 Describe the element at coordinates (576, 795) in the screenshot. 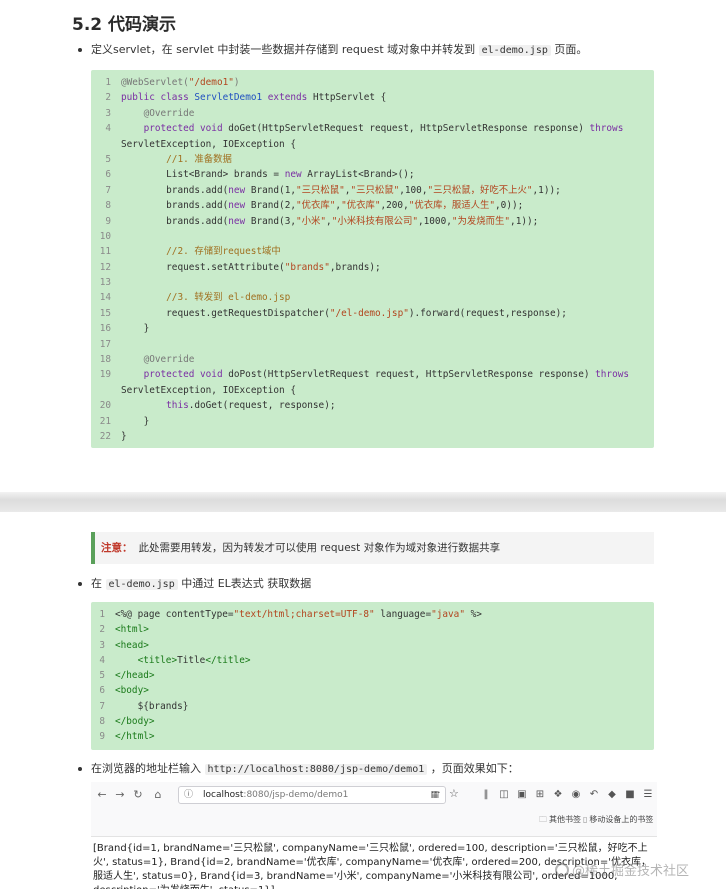

I see `chat-icon: ◉` at that location.